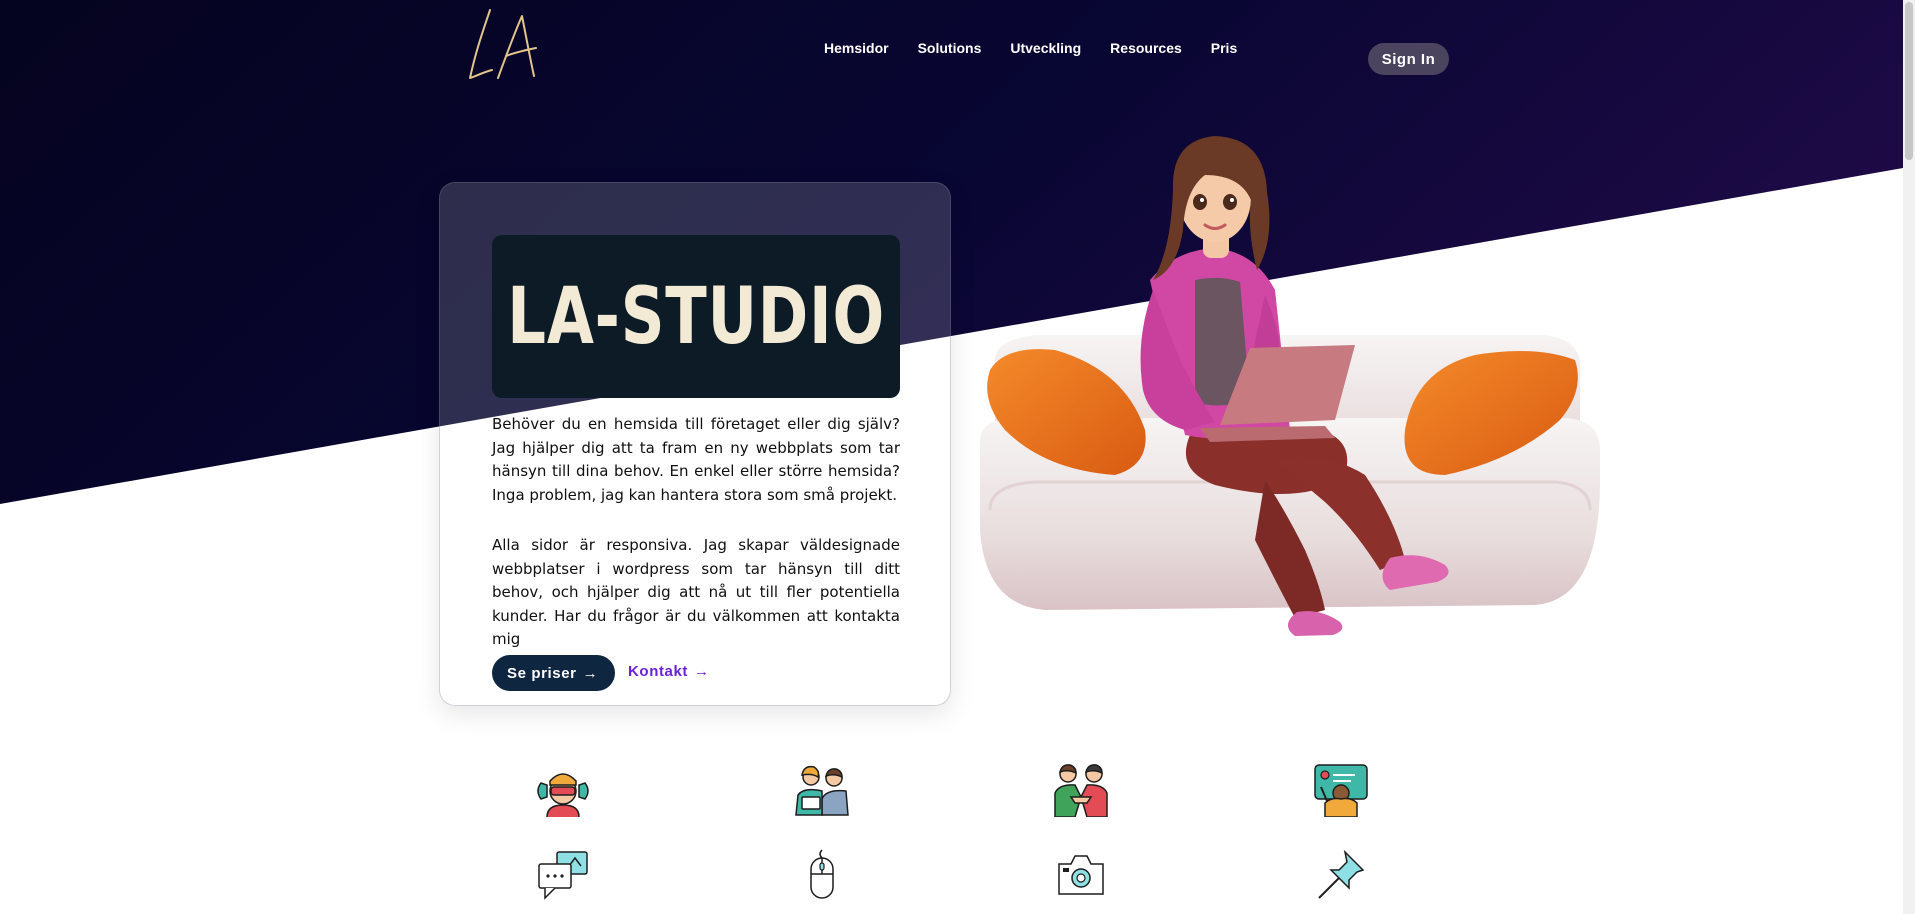  Describe the element at coordinates (1224, 48) in the screenshot. I see `nav-item-pris: Pris` at that location.